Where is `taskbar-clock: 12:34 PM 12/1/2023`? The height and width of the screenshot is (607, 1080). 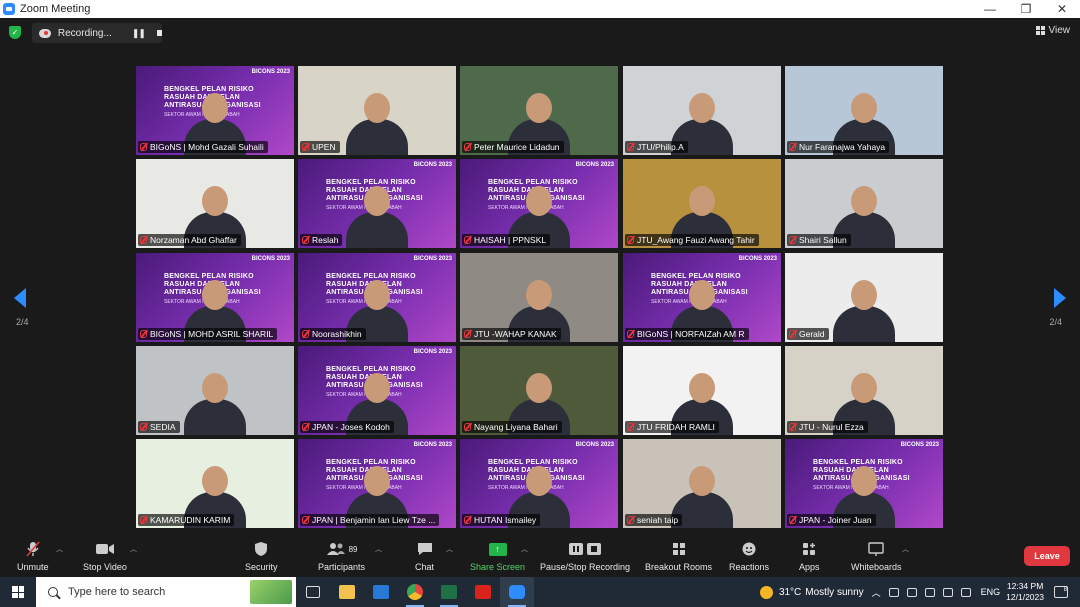 taskbar-clock: 12:34 PM 12/1/2023 is located at coordinates (1025, 592).